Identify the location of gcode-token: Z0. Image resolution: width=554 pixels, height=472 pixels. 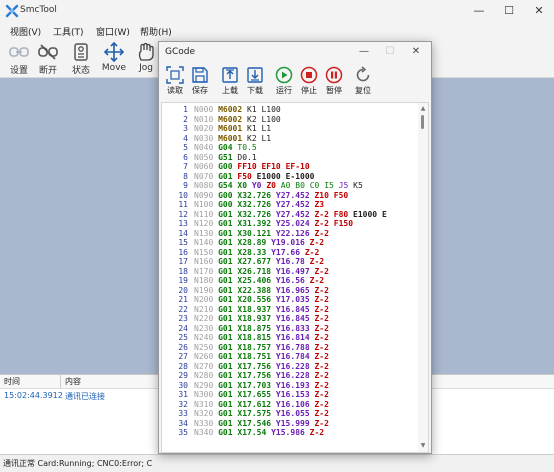
(271, 185).